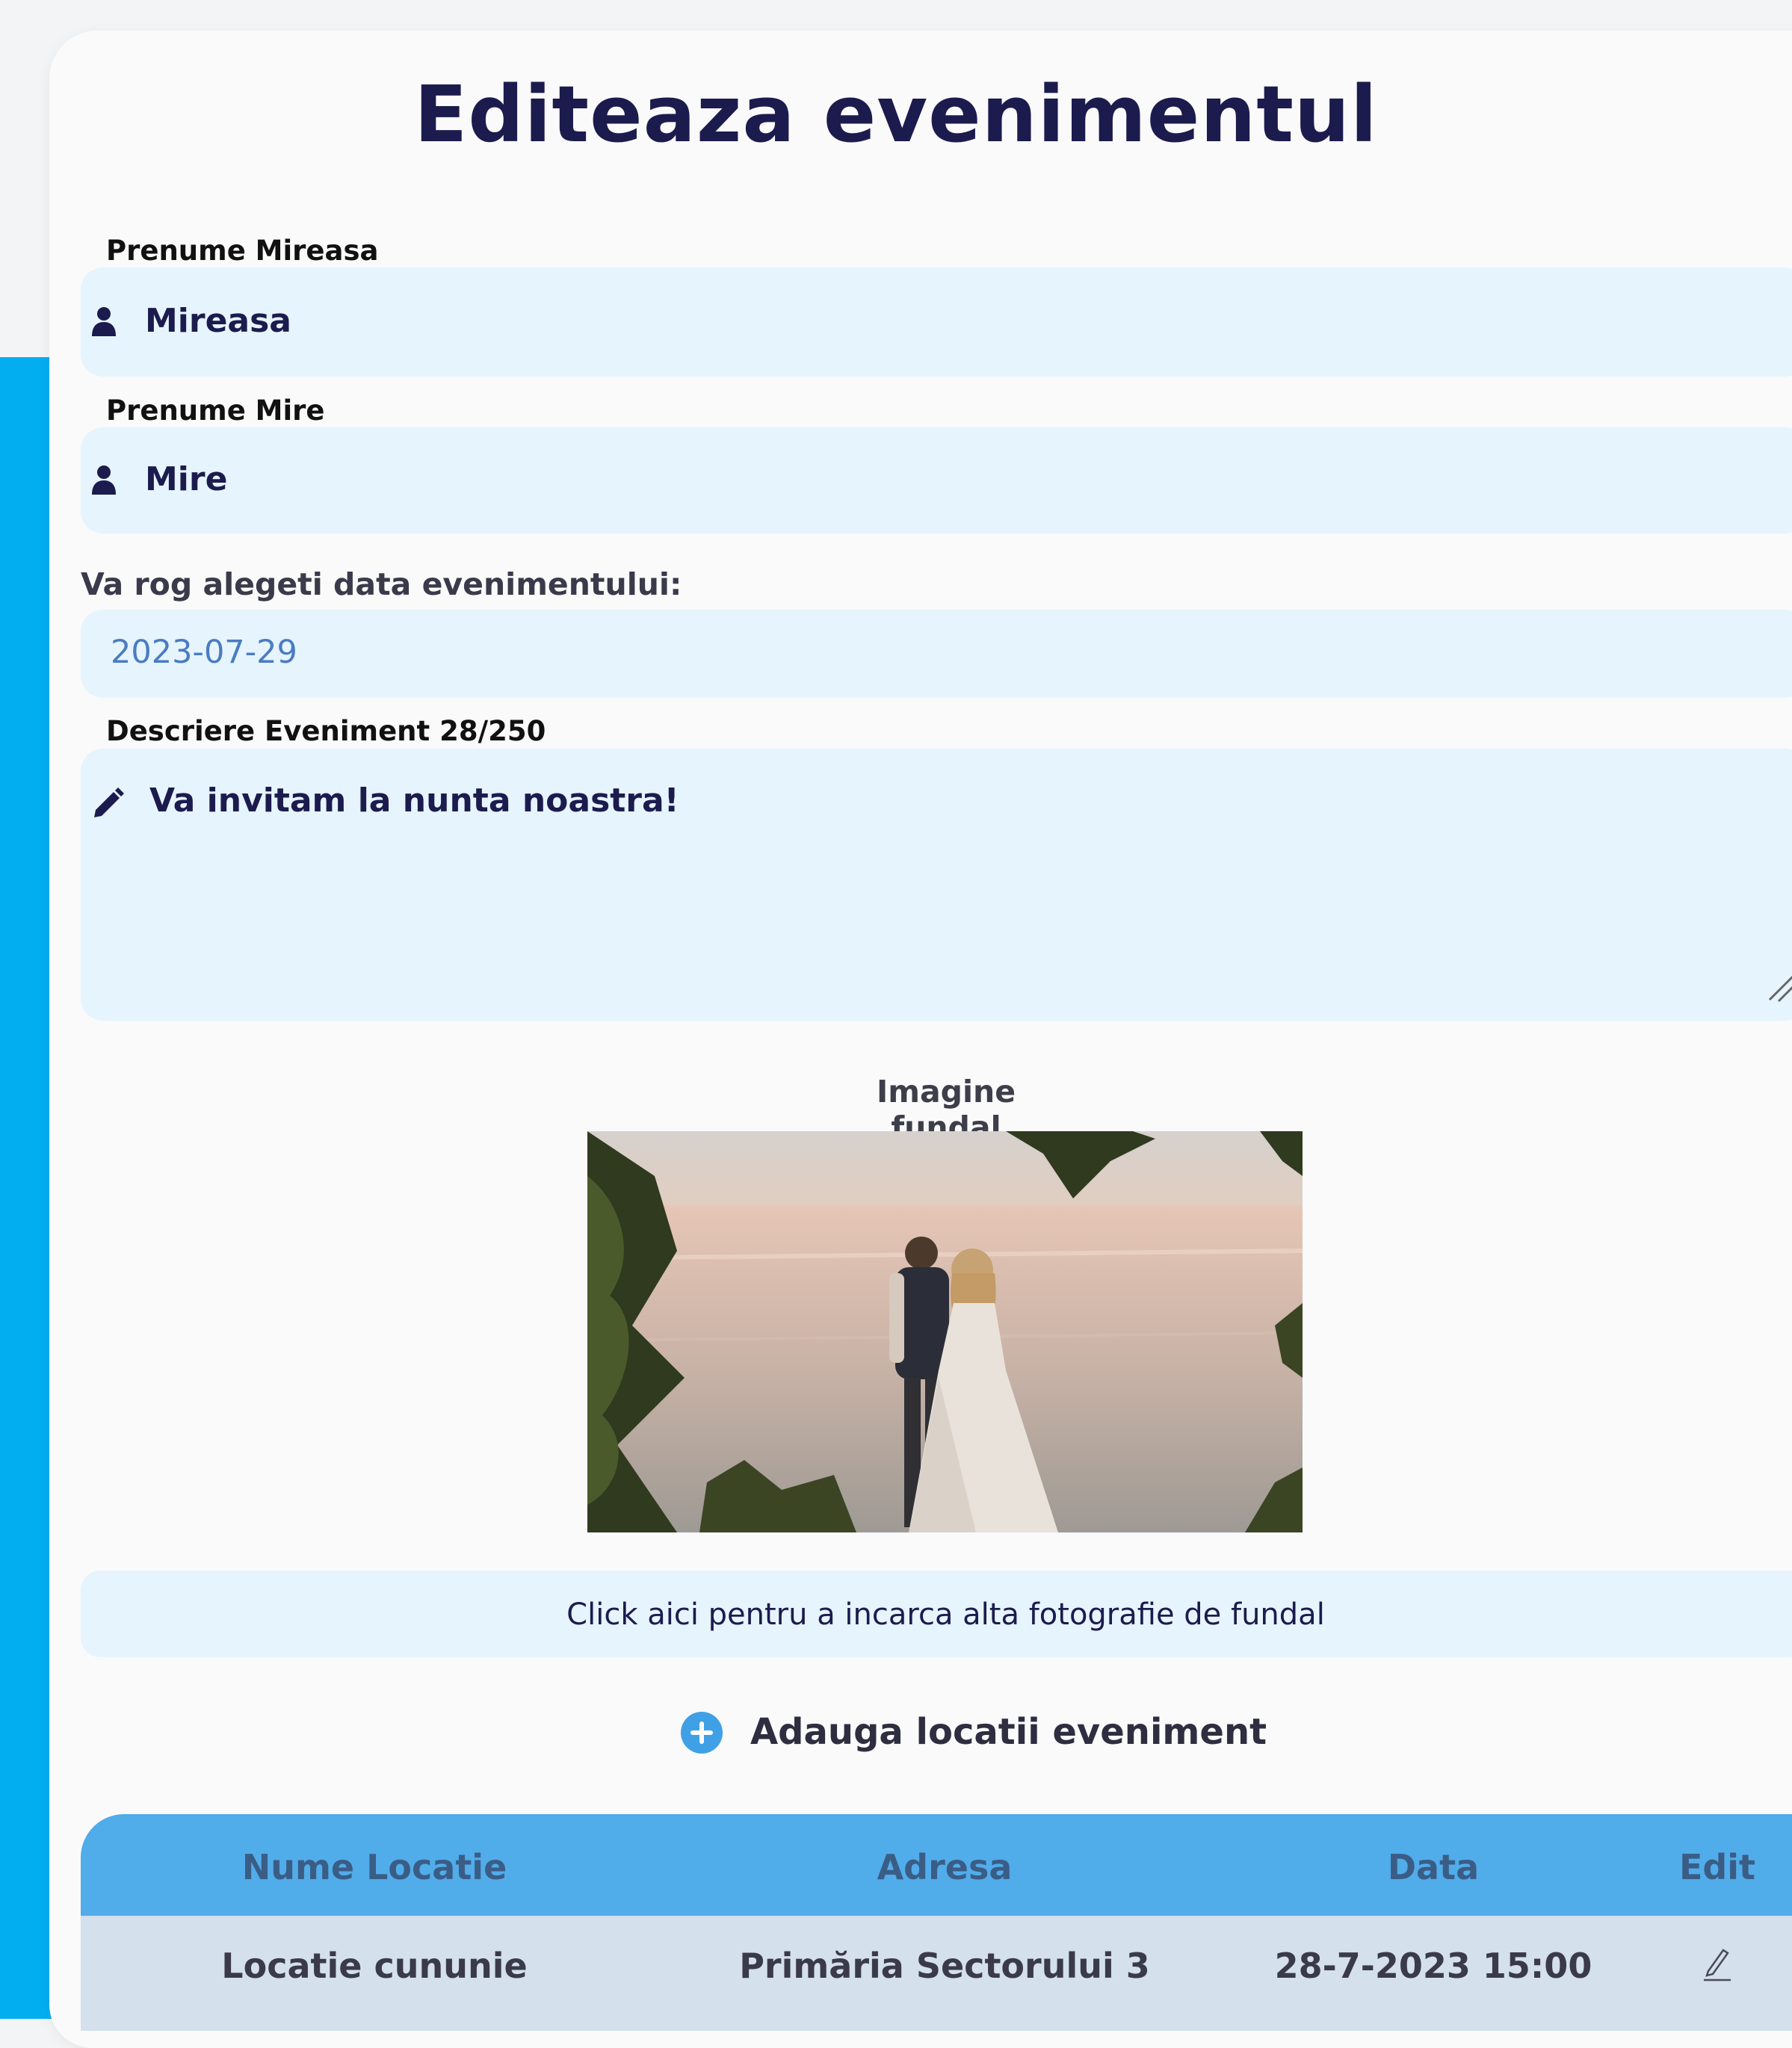 This screenshot has height=2048, width=1792. What do you see at coordinates (186, 479) in the screenshot?
I see `groom-name-value: Mire` at bounding box center [186, 479].